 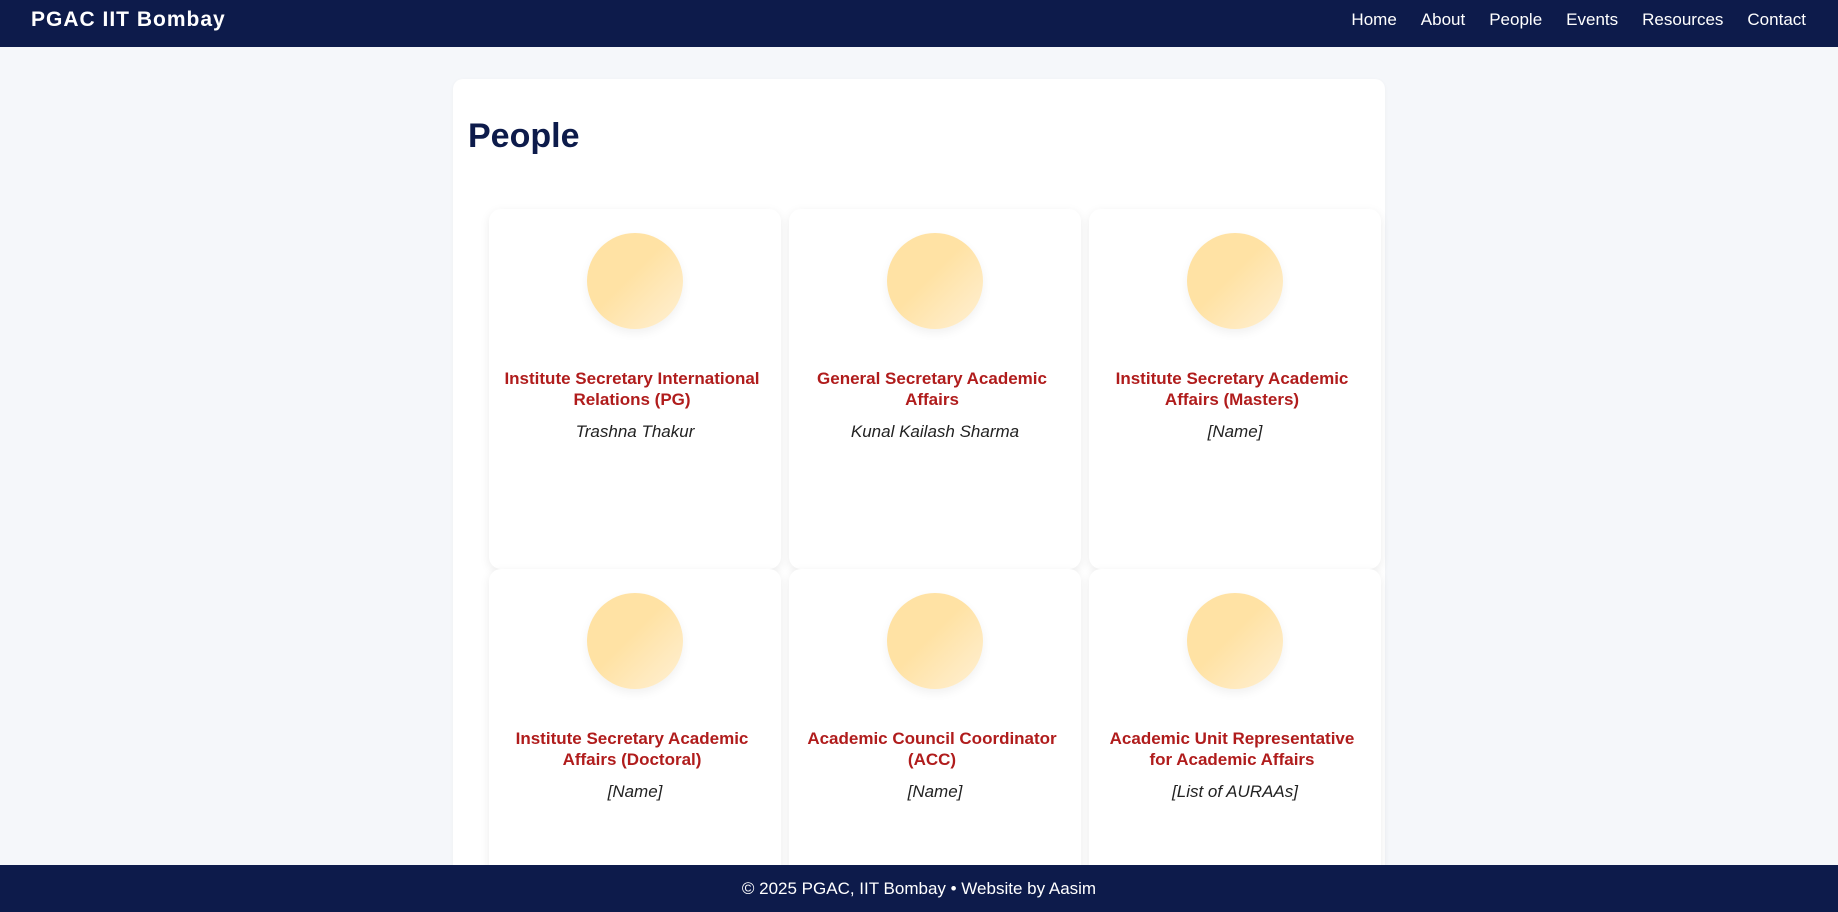 I want to click on nav-contact-link: Contact, so click(x=1776, y=20).